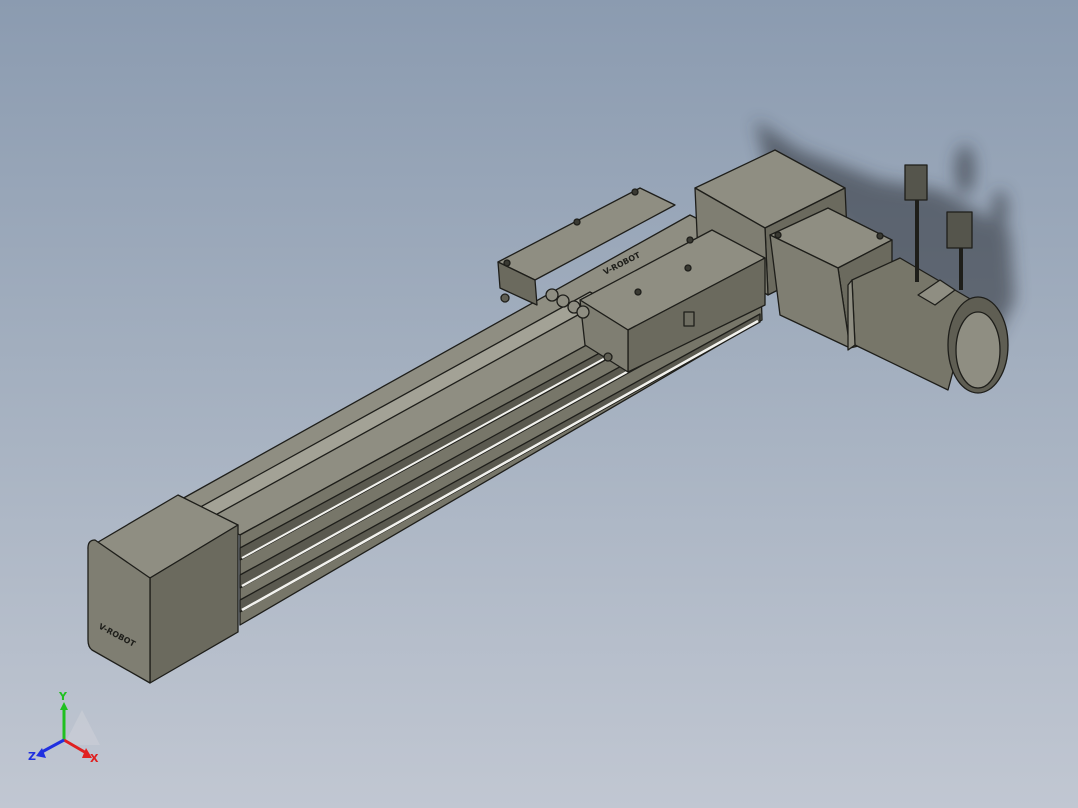  What do you see at coordinates (94, 758) in the screenshot?
I see `triad-x-label: X` at bounding box center [94, 758].